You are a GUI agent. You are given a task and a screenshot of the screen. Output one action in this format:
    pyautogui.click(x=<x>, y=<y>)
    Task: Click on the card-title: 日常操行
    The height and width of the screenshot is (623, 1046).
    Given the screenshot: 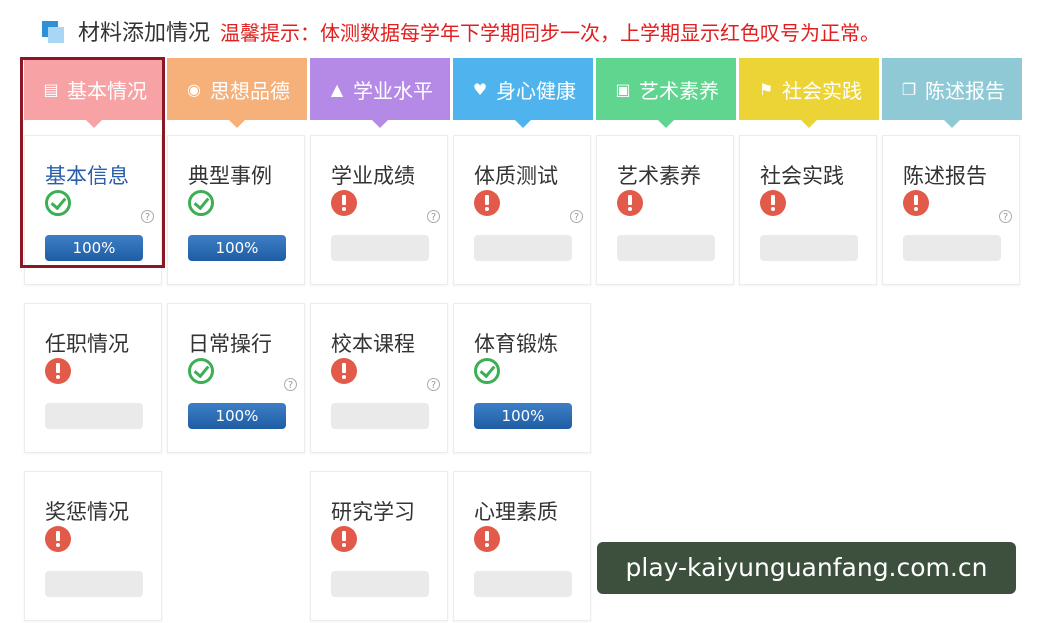 What is the action you would take?
    pyautogui.click(x=230, y=344)
    